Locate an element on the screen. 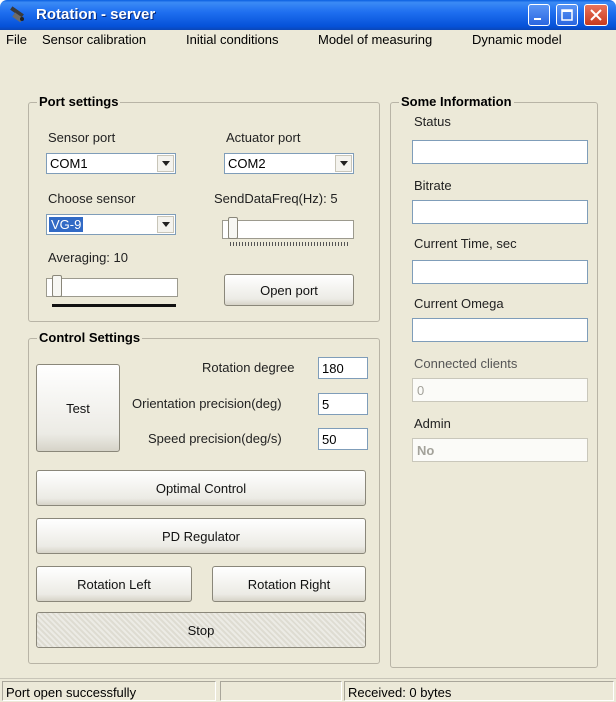 The height and width of the screenshot is (702, 616). admin-label: Admin is located at coordinates (432, 423).